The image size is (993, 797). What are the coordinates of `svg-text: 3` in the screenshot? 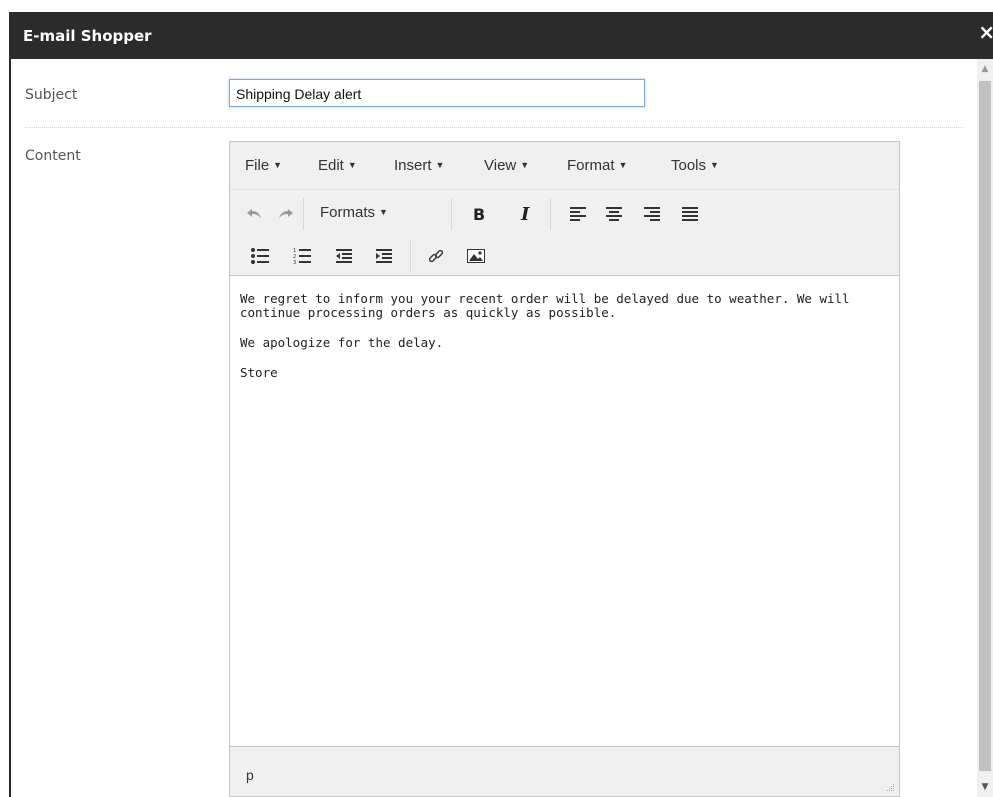 It's located at (294, 262).